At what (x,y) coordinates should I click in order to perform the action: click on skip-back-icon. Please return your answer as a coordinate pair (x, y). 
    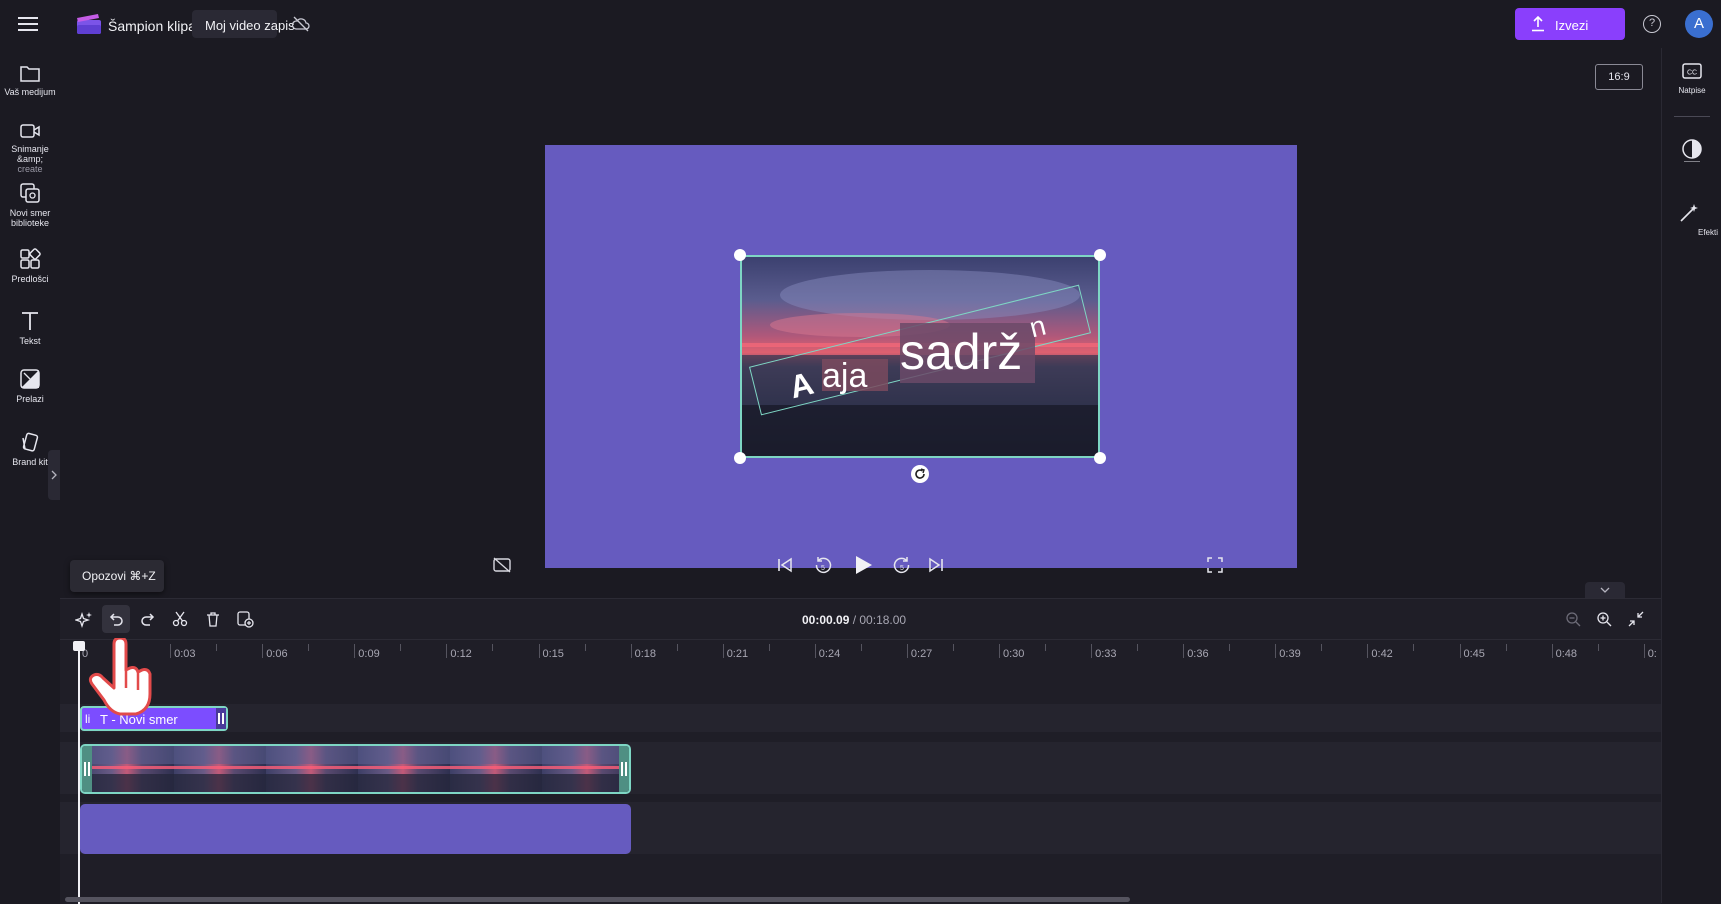
    Looking at the image, I should click on (786, 566).